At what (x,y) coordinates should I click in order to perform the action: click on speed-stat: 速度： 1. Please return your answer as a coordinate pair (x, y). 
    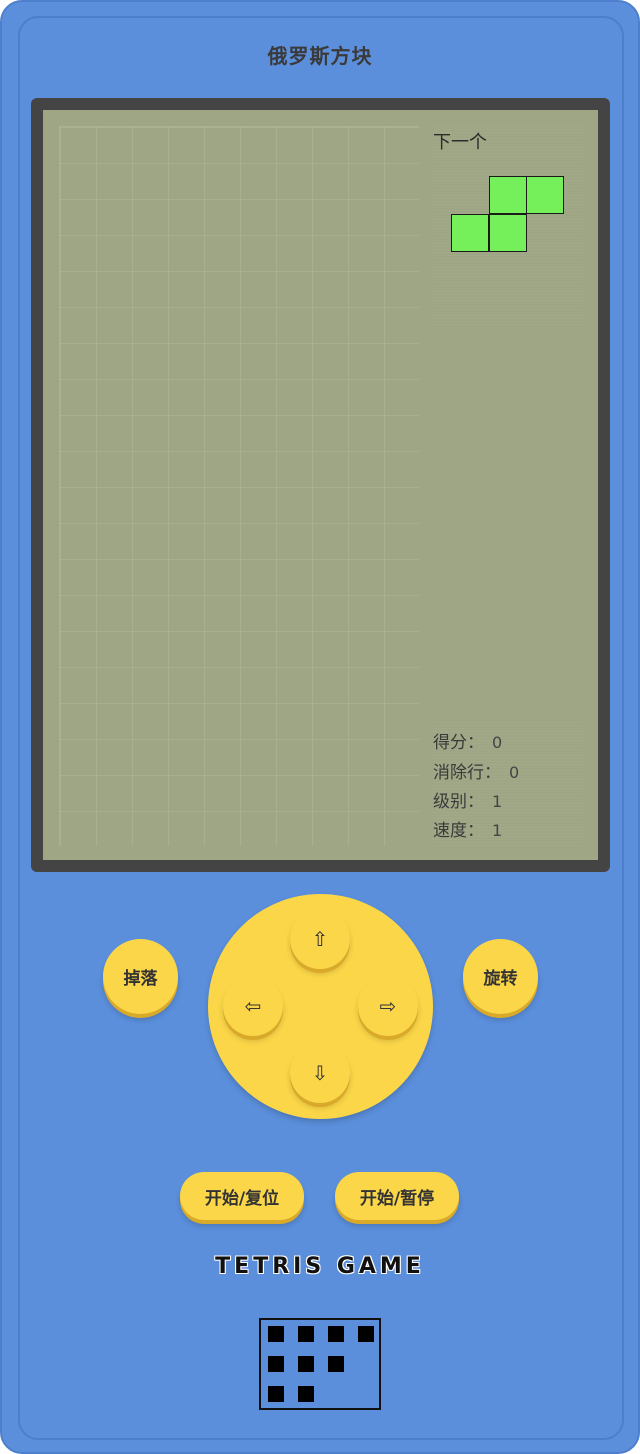
    Looking at the image, I should click on (467, 828).